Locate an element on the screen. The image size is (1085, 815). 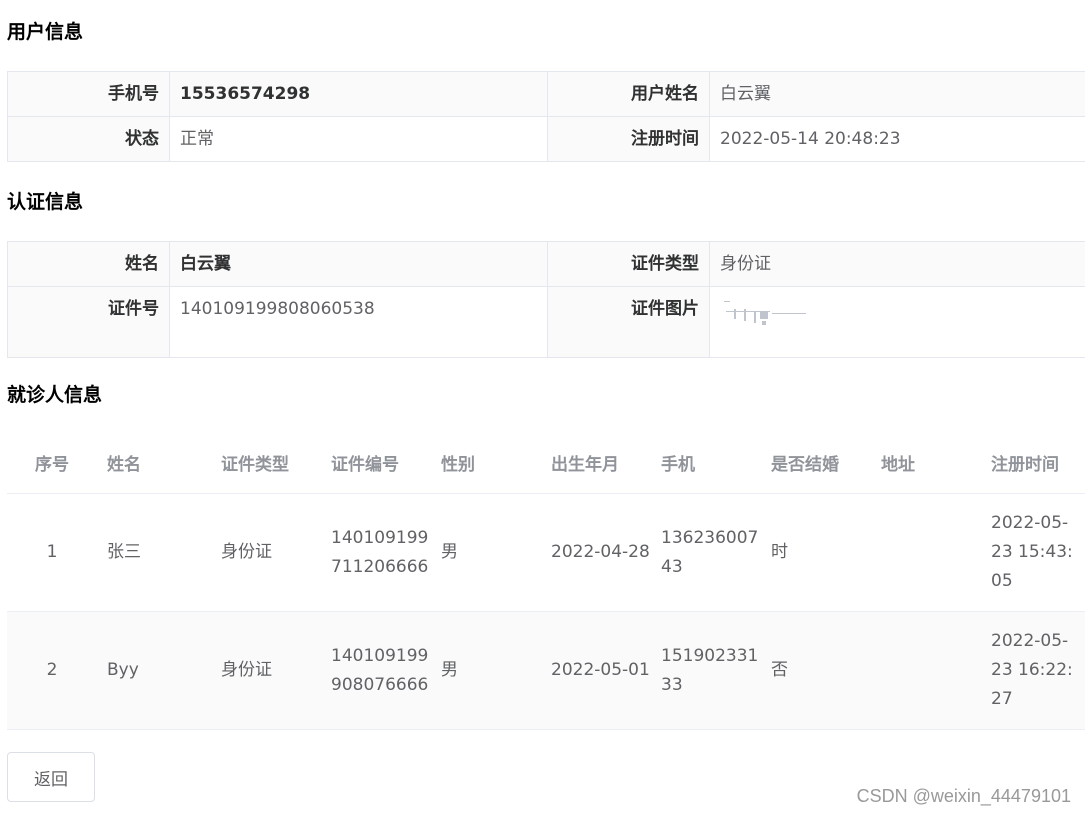
col-header-index: 序号 is located at coordinates (57, 463).